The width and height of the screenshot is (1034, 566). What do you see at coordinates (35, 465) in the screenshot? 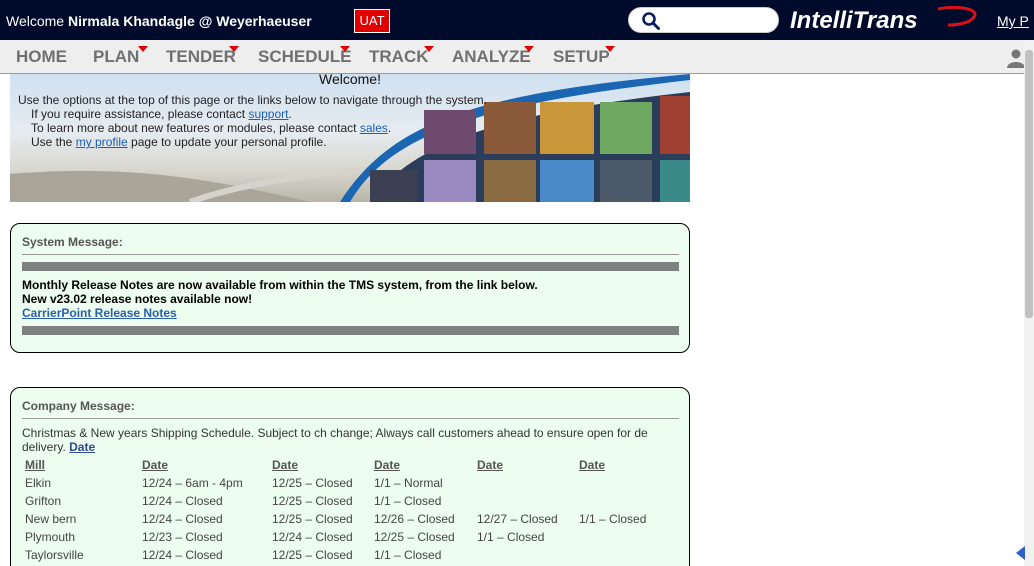
I see `column-header: Mill` at bounding box center [35, 465].